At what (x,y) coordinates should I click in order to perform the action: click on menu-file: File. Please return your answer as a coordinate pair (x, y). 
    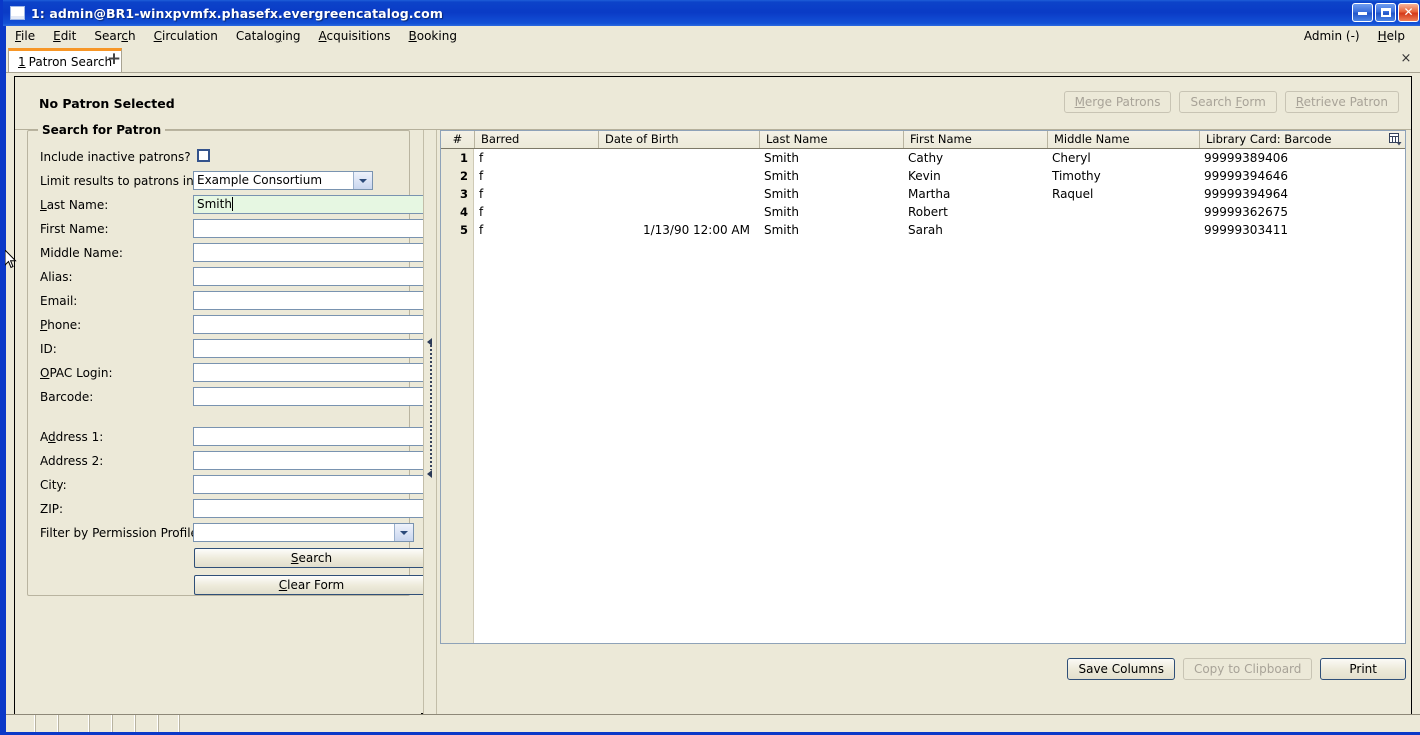
    Looking at the image, I should click on (25, 36).